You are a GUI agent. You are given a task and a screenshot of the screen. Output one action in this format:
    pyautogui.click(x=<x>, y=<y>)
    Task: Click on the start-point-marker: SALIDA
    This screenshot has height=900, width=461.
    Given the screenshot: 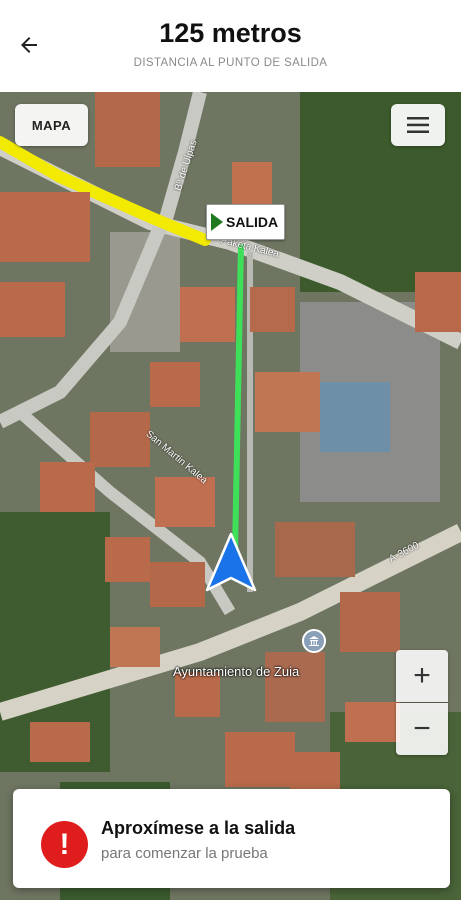 What is the action you would take?
    pyautogui.click(x=246, y=222)
    